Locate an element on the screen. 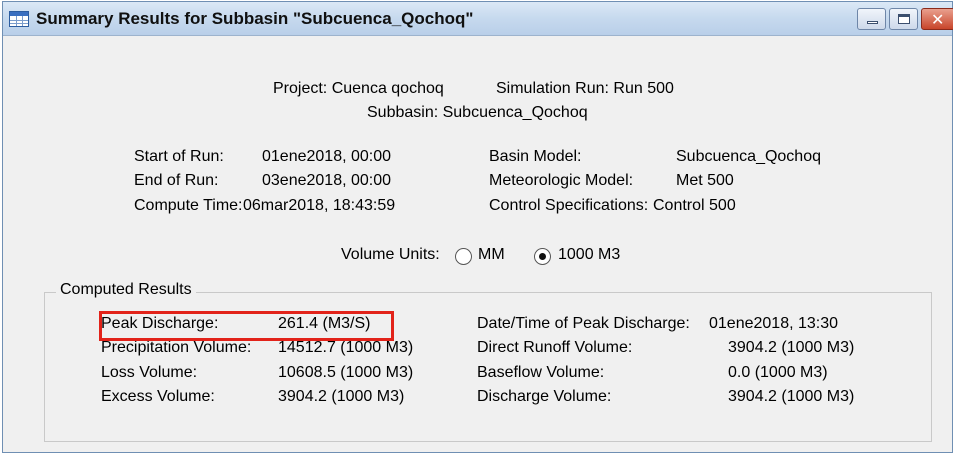 This screenshot has height=453, width=953. direct-runoff-volume-label: Direct Runoff Volume: is located at coordinates (555, 347).